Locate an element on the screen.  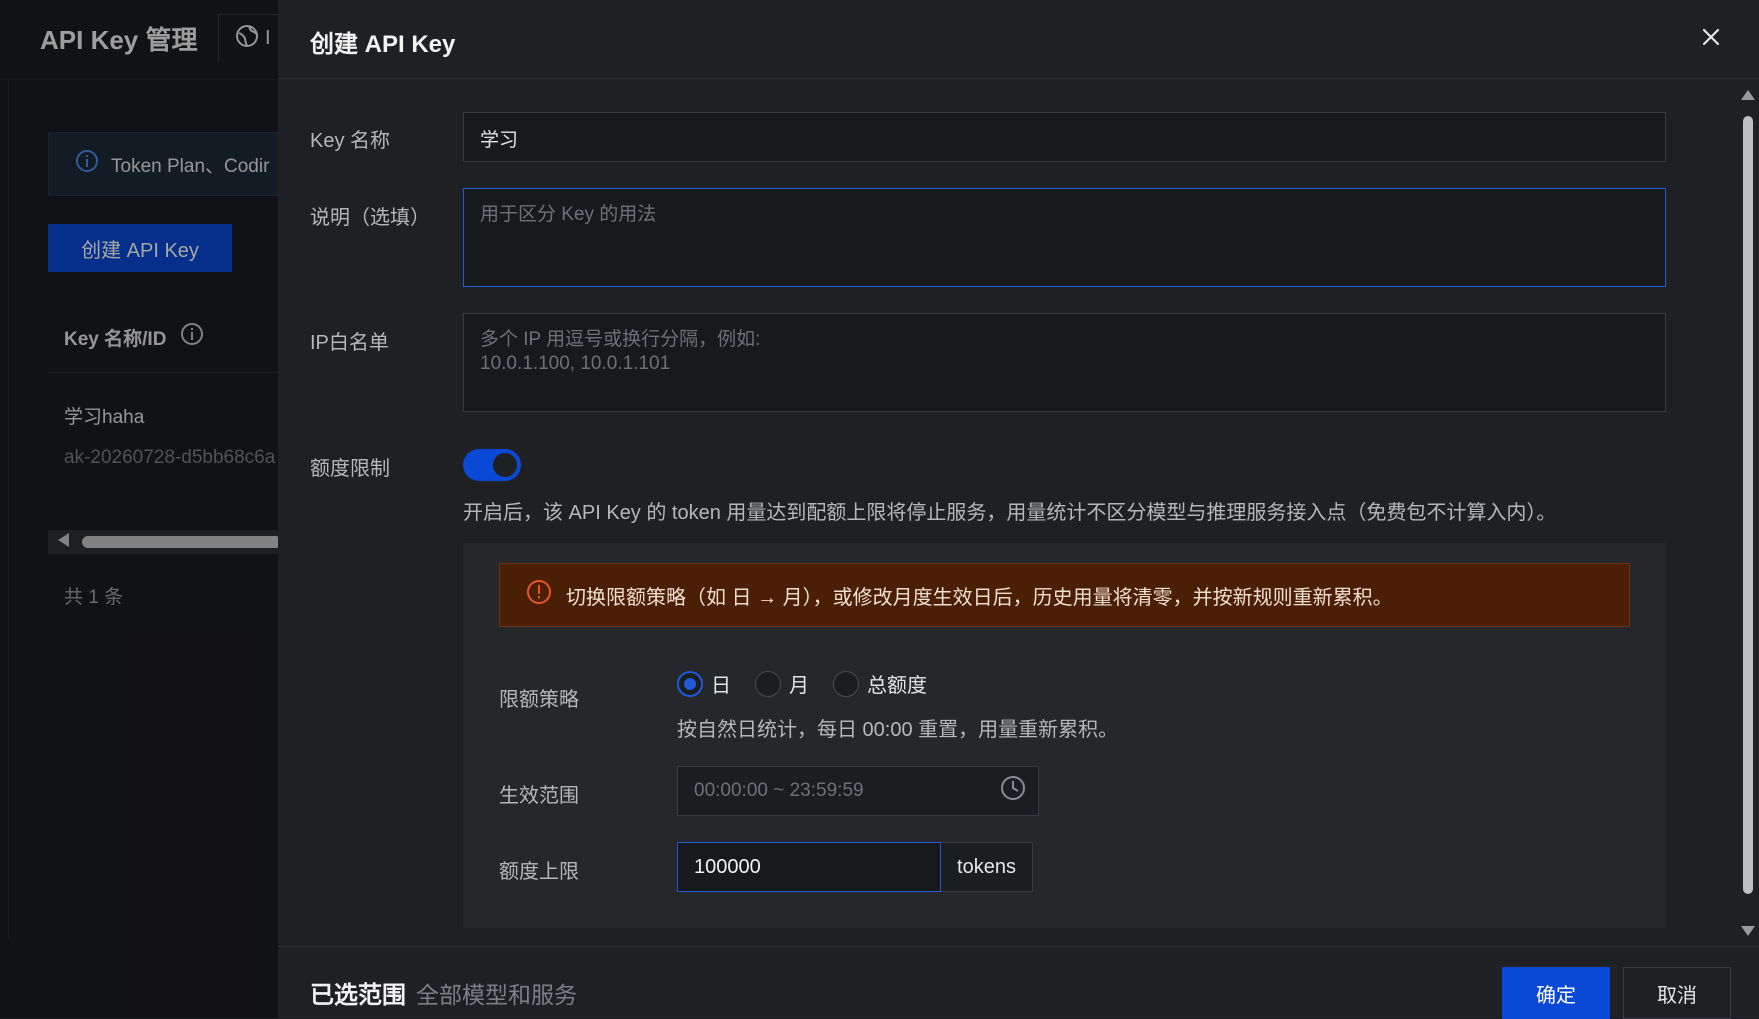
scope-label: 已选范围 is located at coordinates (358, 995).